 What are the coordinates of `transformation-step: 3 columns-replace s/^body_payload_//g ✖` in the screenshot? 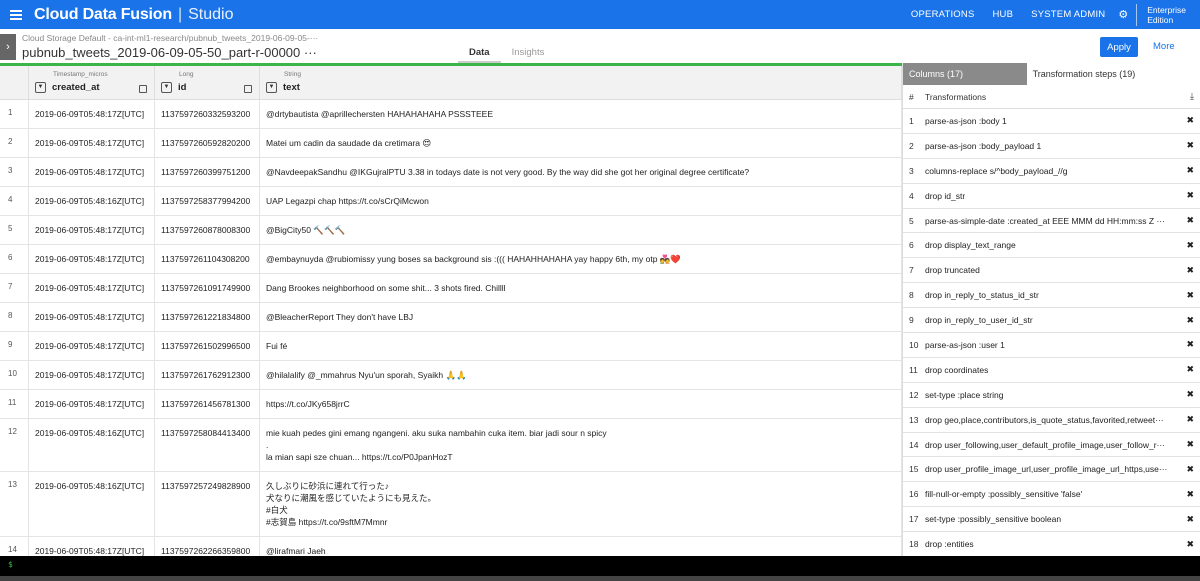 It's located at (1051, 171).